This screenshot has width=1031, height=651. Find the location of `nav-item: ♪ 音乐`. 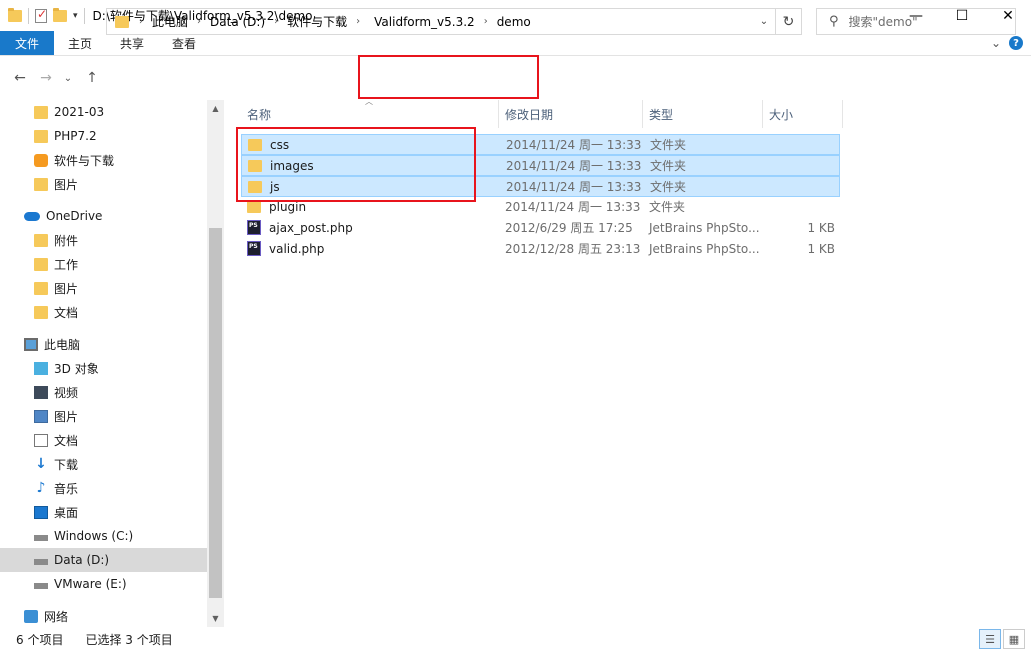

nav-item: ♪ 音乐 is located at coordinates (103, 488).